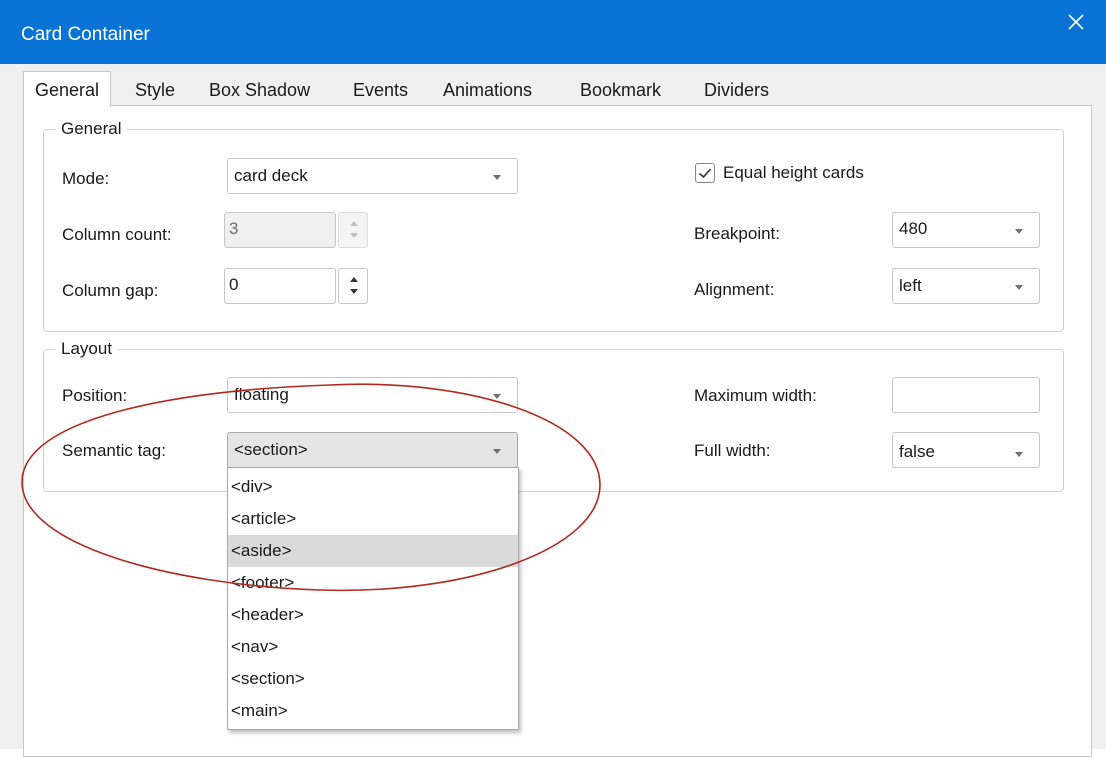  I want to click on equal-height-label: Equal height cards, so click(793, 172).